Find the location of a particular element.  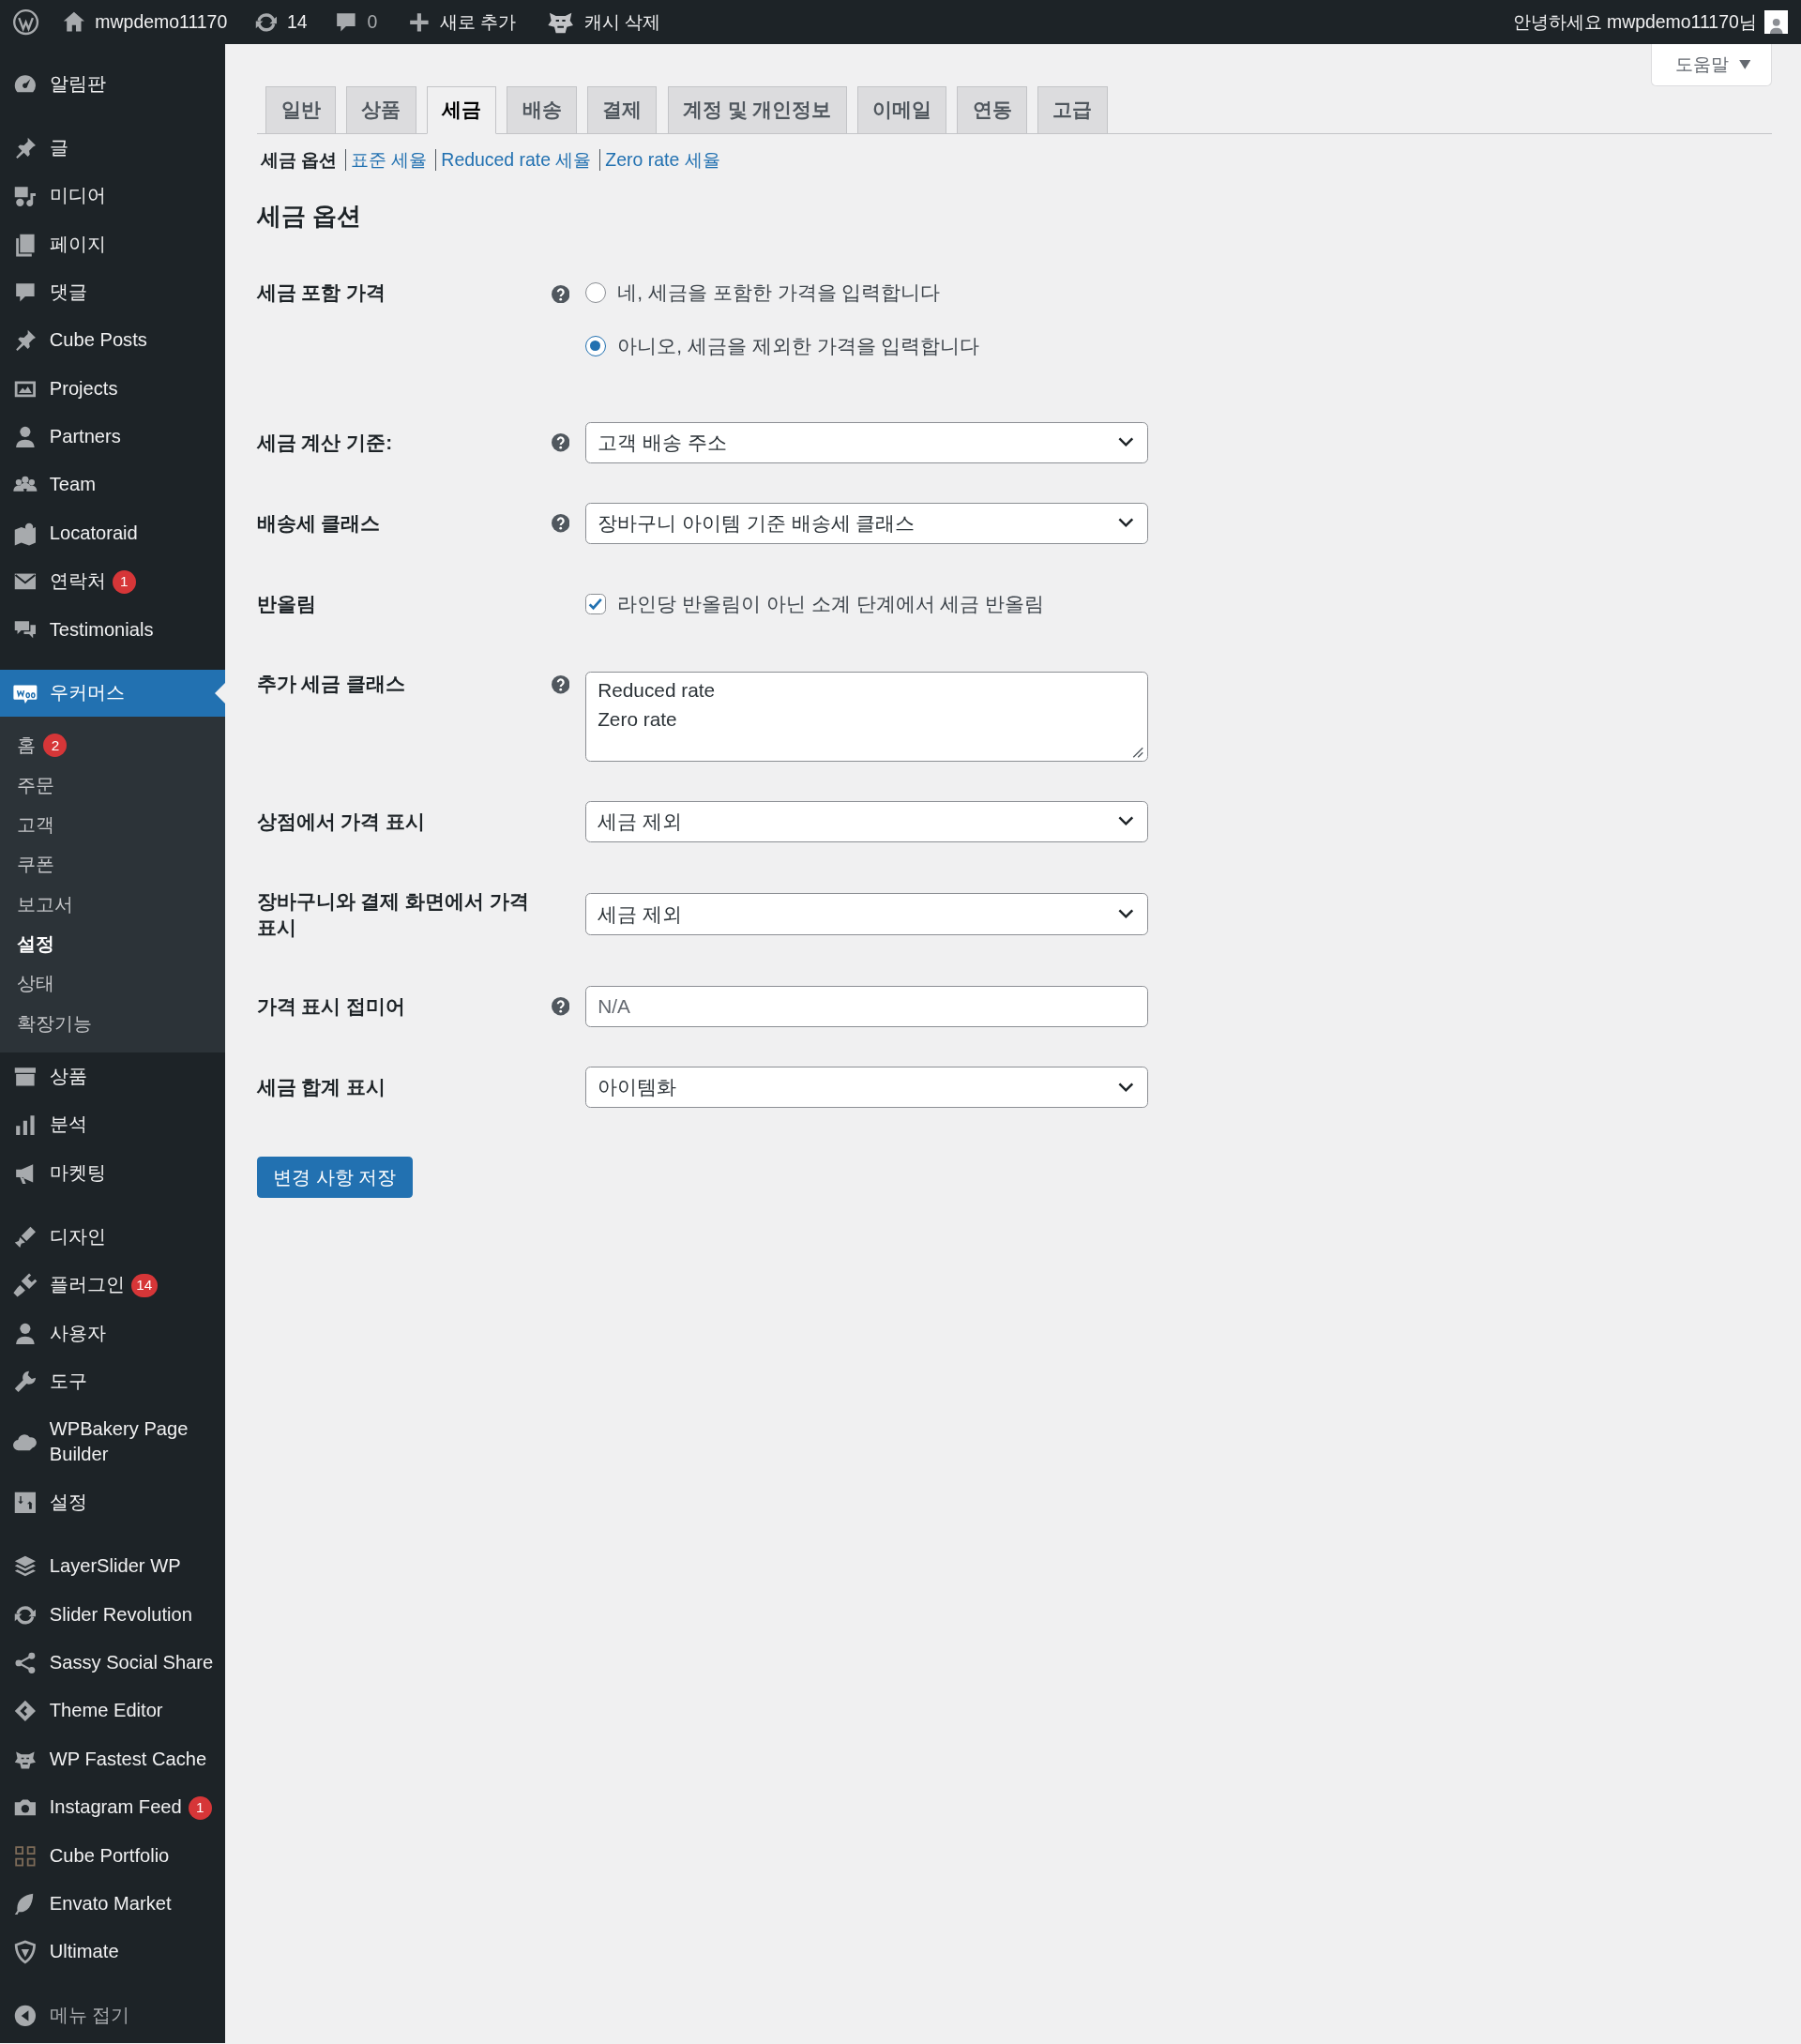

sidebar-item: 설정 is located at coordinates (113, 1502).